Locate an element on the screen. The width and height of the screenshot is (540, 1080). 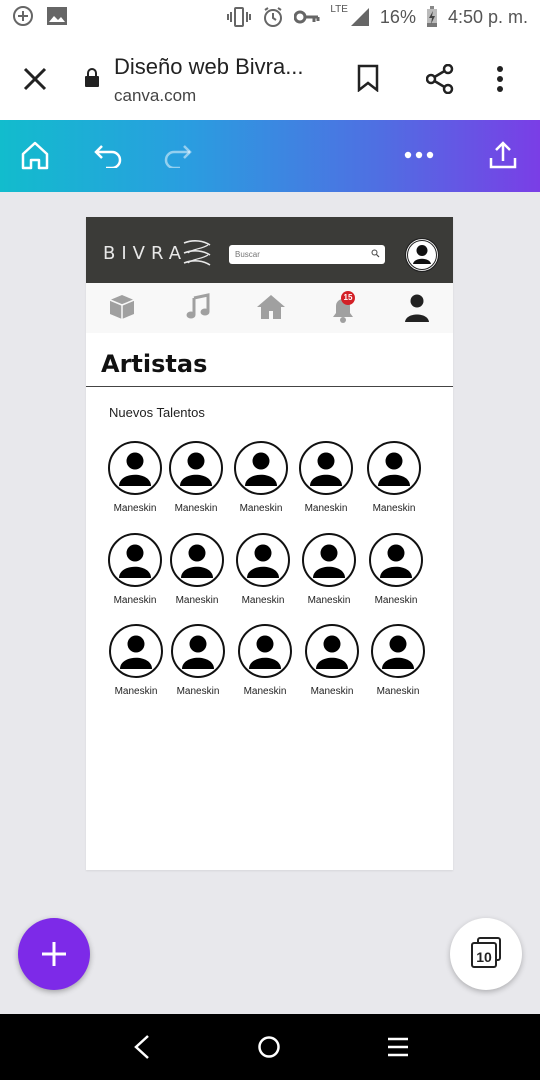
more-horizontal-icon is located at coordinates (419, 155).